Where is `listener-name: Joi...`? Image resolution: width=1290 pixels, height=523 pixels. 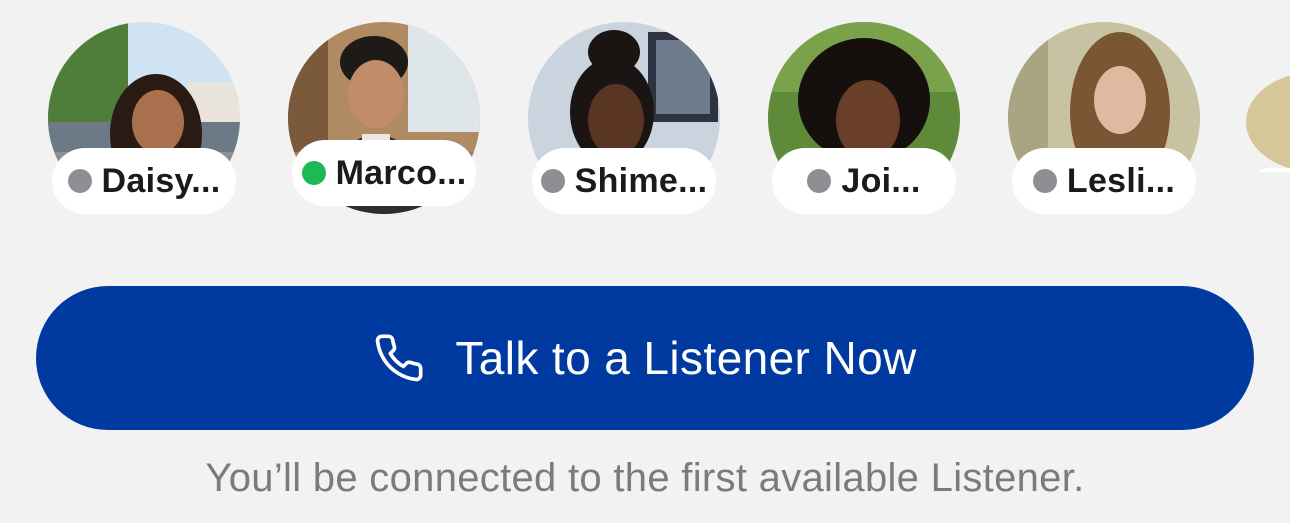
listener-name: Joi... is located at coordinates (881, 180).